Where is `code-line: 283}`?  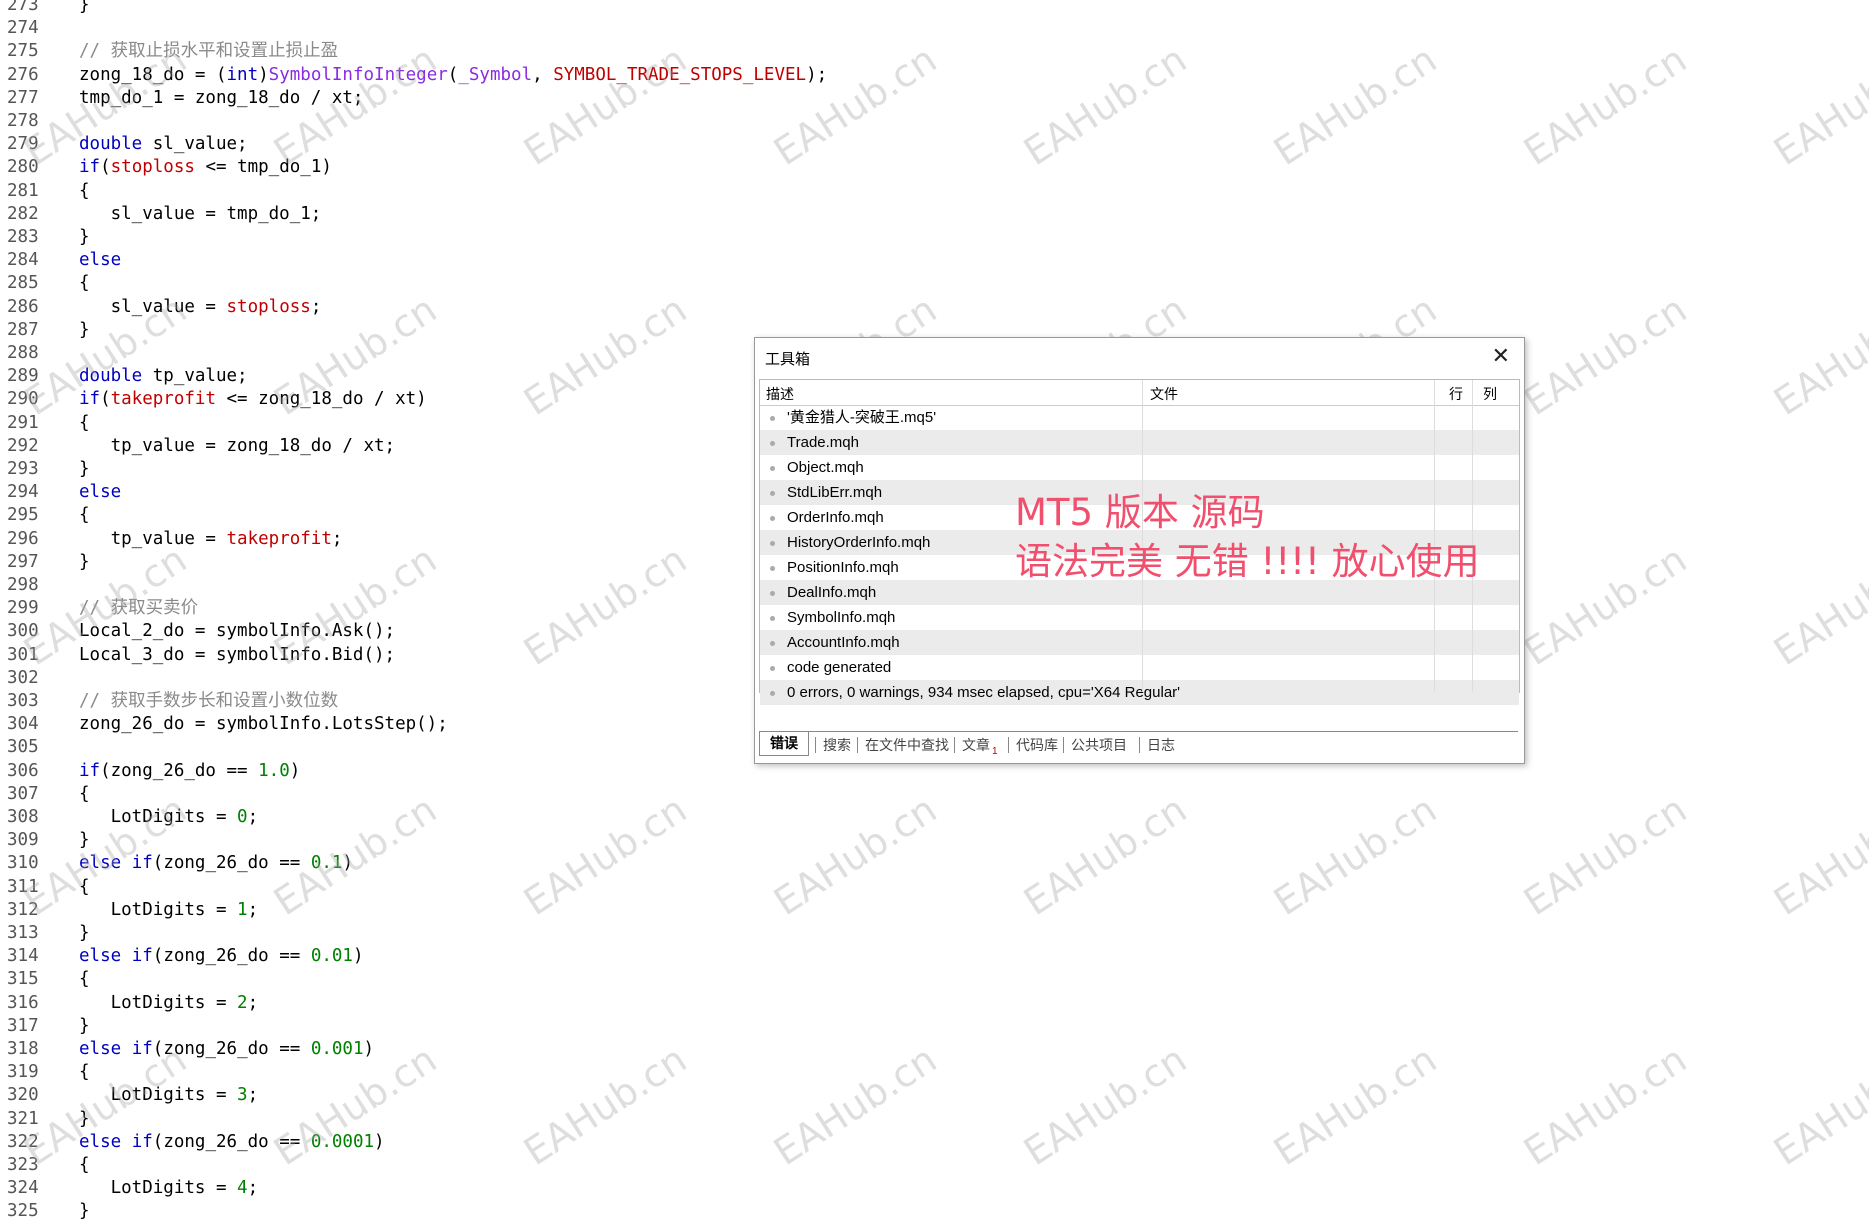
code-line: 283} is located at coordinates (934, 237).